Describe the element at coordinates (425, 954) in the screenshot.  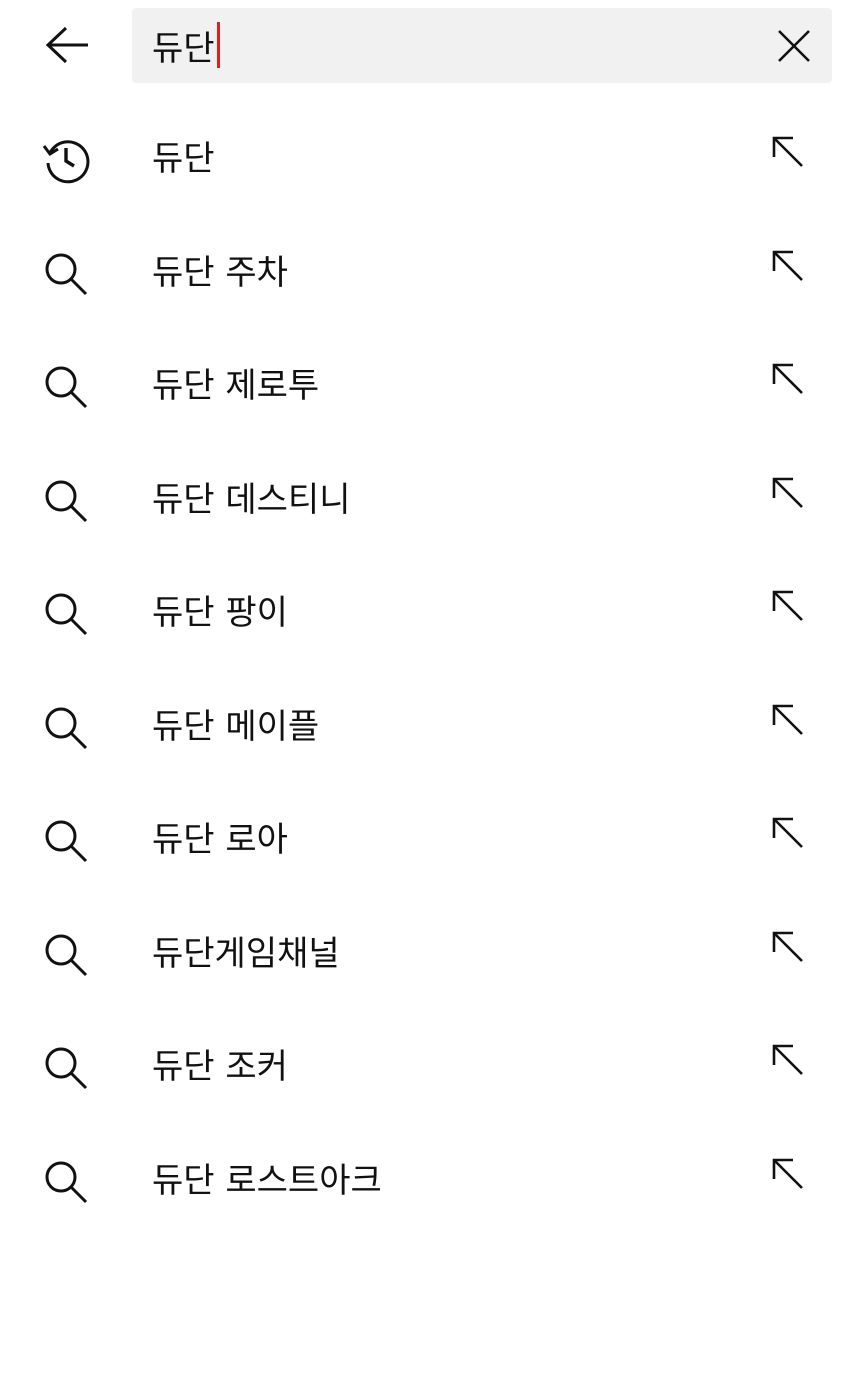
I see `suggestion-row: 듀단게임채널` at that location.